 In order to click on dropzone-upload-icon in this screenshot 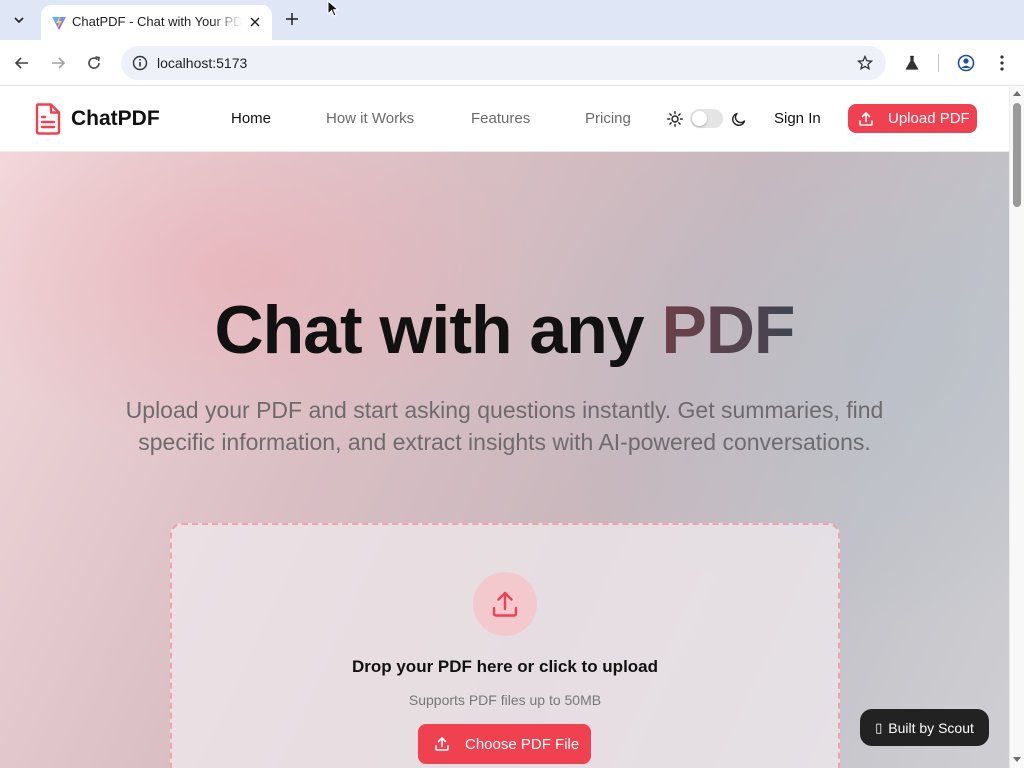, I will do `click(505, 604)`.